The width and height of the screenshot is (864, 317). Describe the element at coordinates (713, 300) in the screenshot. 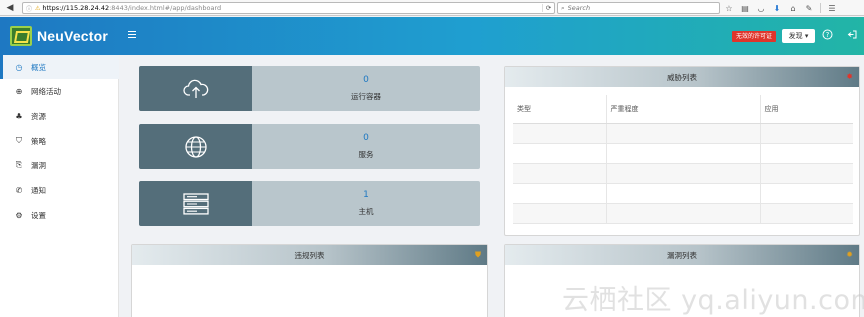

I see `watermark: 云栖社区 yq.aliyun.com` at that location.